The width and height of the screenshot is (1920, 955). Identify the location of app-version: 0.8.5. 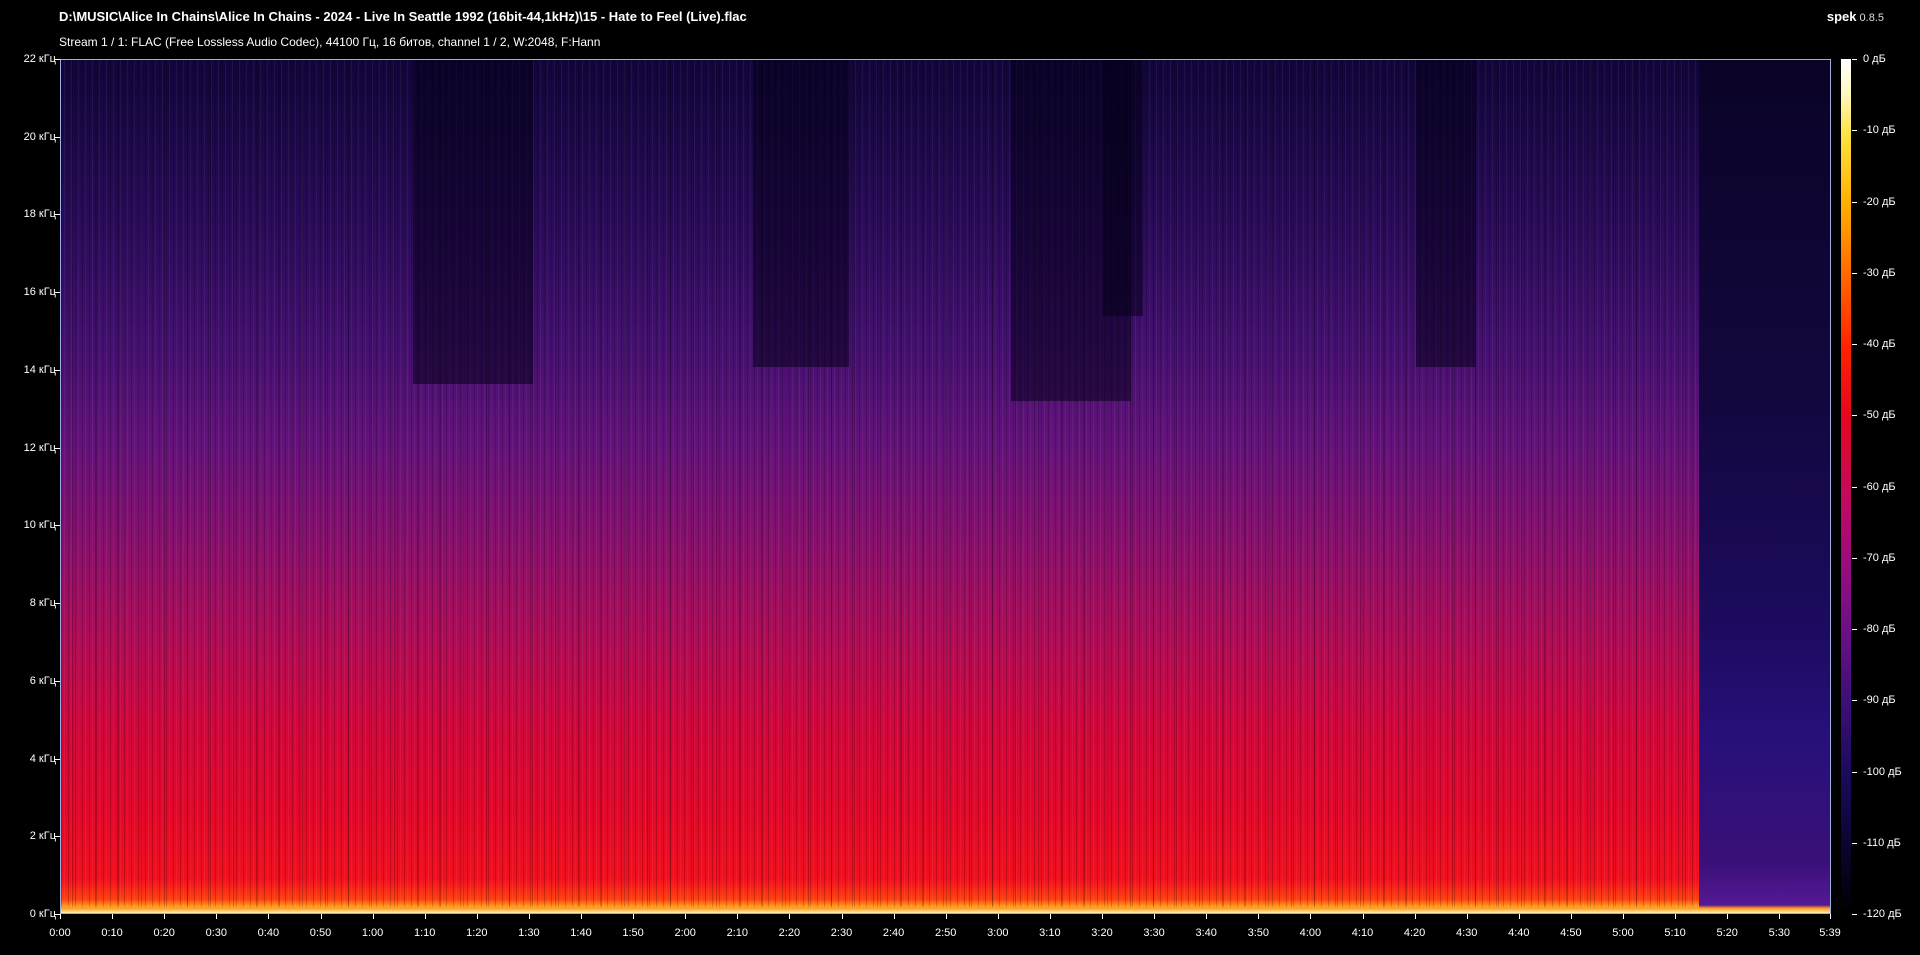
(1871, 18).